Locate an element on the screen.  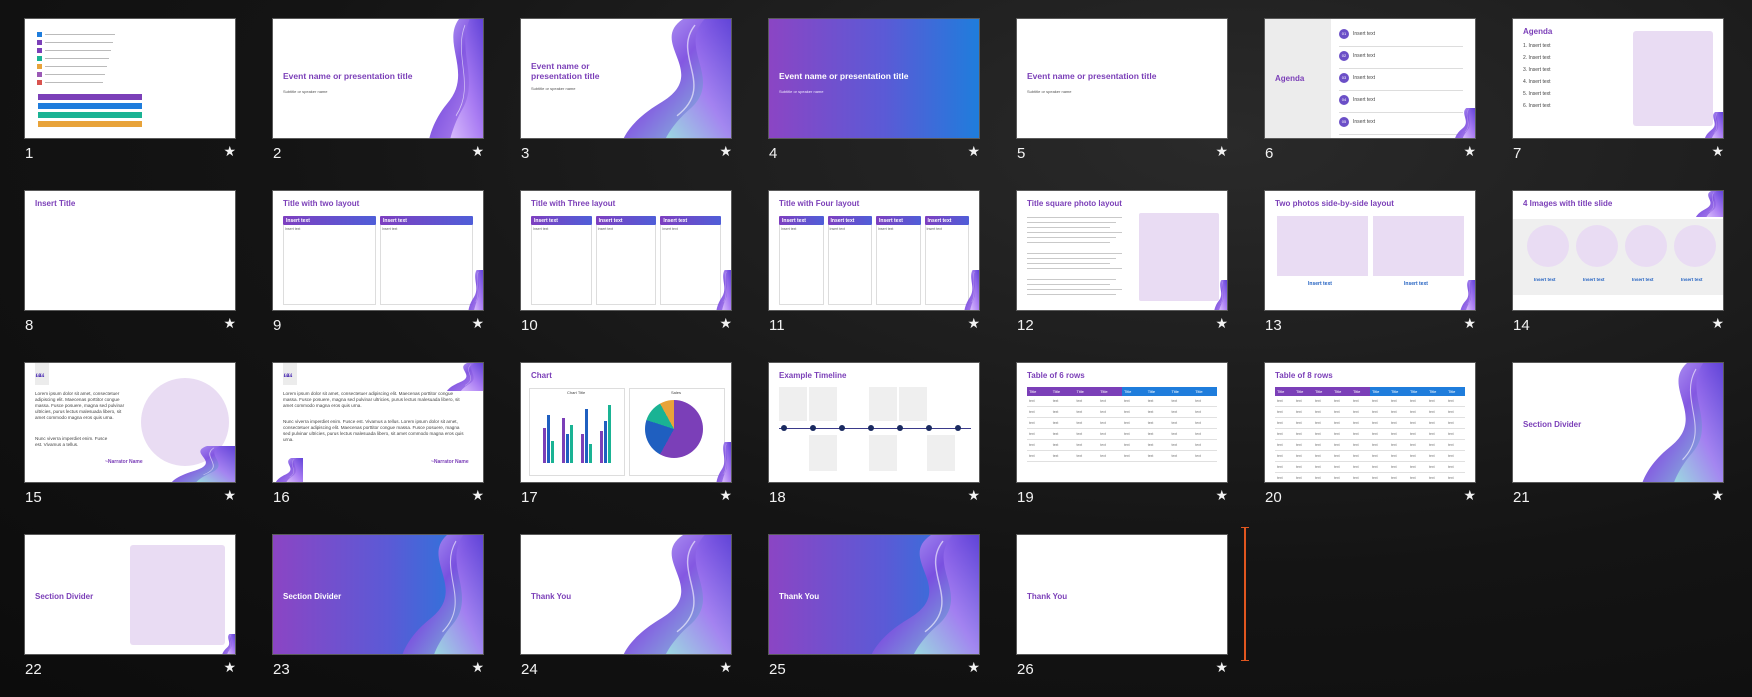
slide-thumbnail-8: Insert Title is located at coordinates (130, 250).